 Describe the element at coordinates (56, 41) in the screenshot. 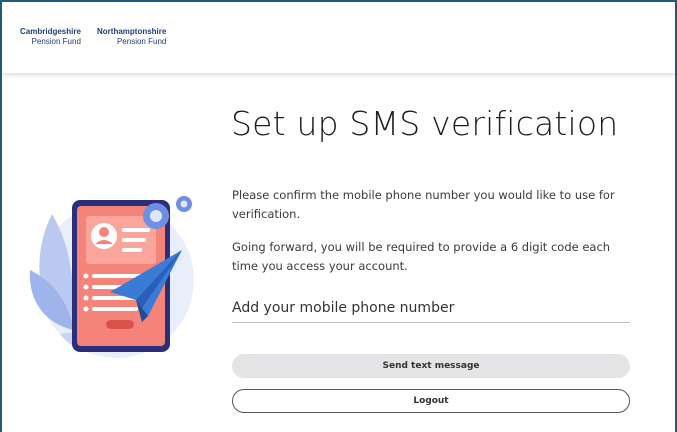

I see `logo-left-line2: Pension Fund` at that location.